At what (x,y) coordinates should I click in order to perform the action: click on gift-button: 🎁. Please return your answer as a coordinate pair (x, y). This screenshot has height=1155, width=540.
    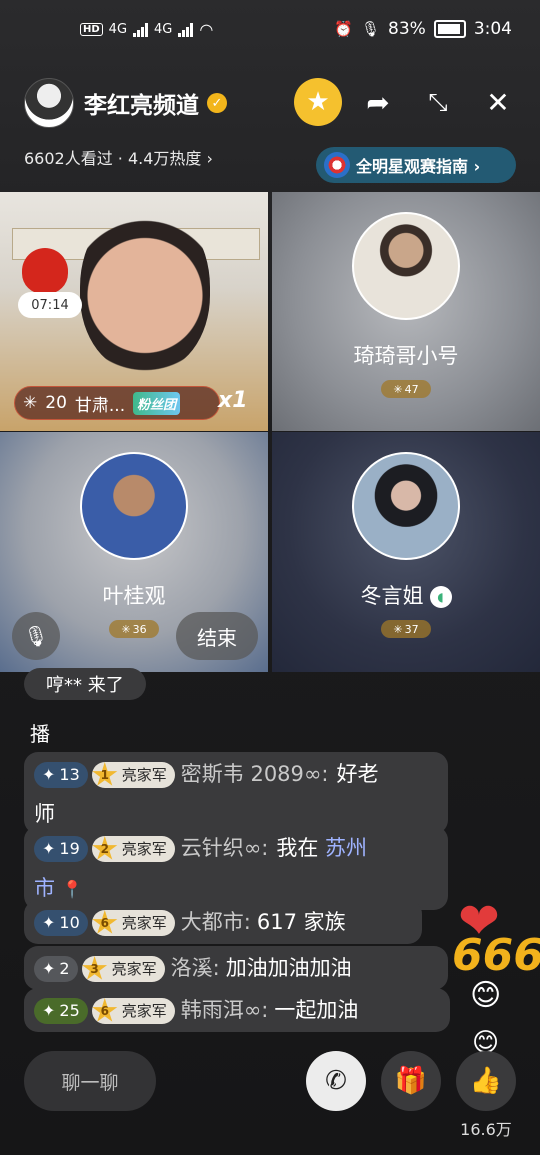
    Looking at the image, I should click on (411, 1081).